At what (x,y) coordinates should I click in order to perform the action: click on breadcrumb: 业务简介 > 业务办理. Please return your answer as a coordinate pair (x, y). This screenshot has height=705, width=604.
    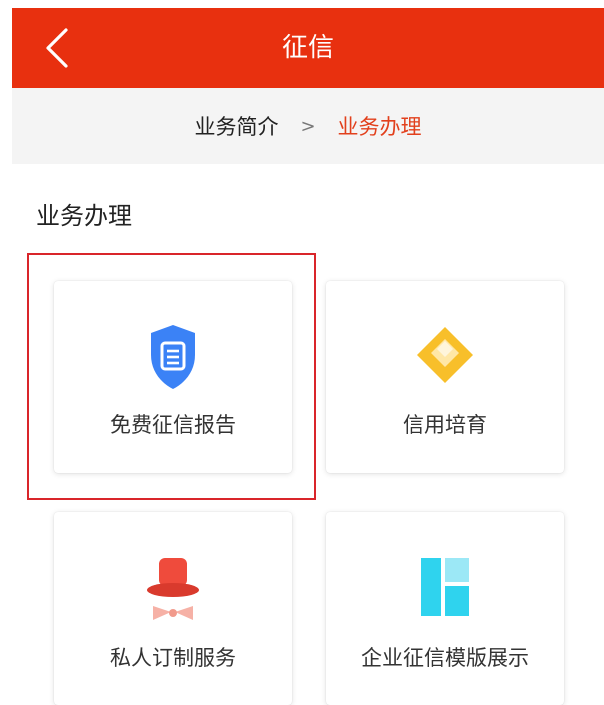
    Looking at the image, I should click on (308, 126).